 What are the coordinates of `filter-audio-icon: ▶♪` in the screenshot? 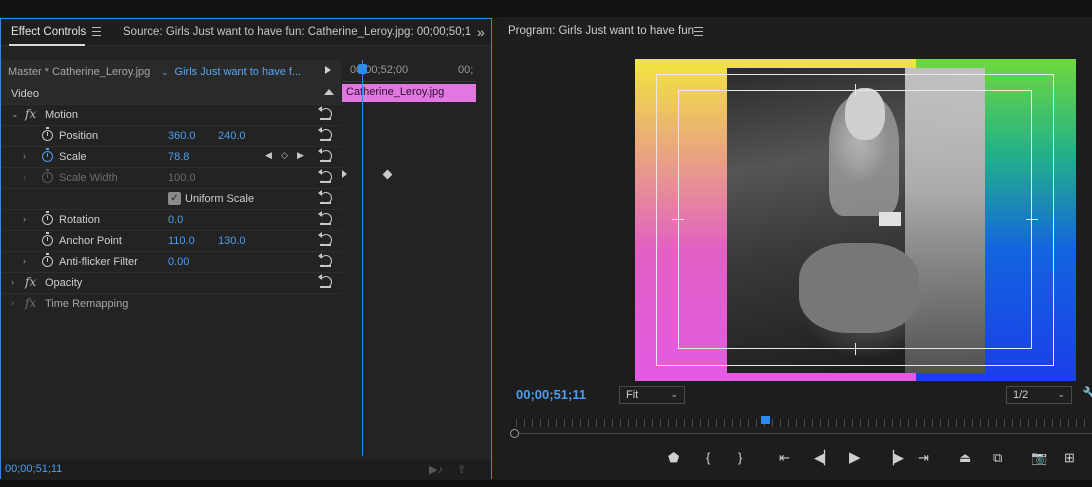 It's located at (436, 469).